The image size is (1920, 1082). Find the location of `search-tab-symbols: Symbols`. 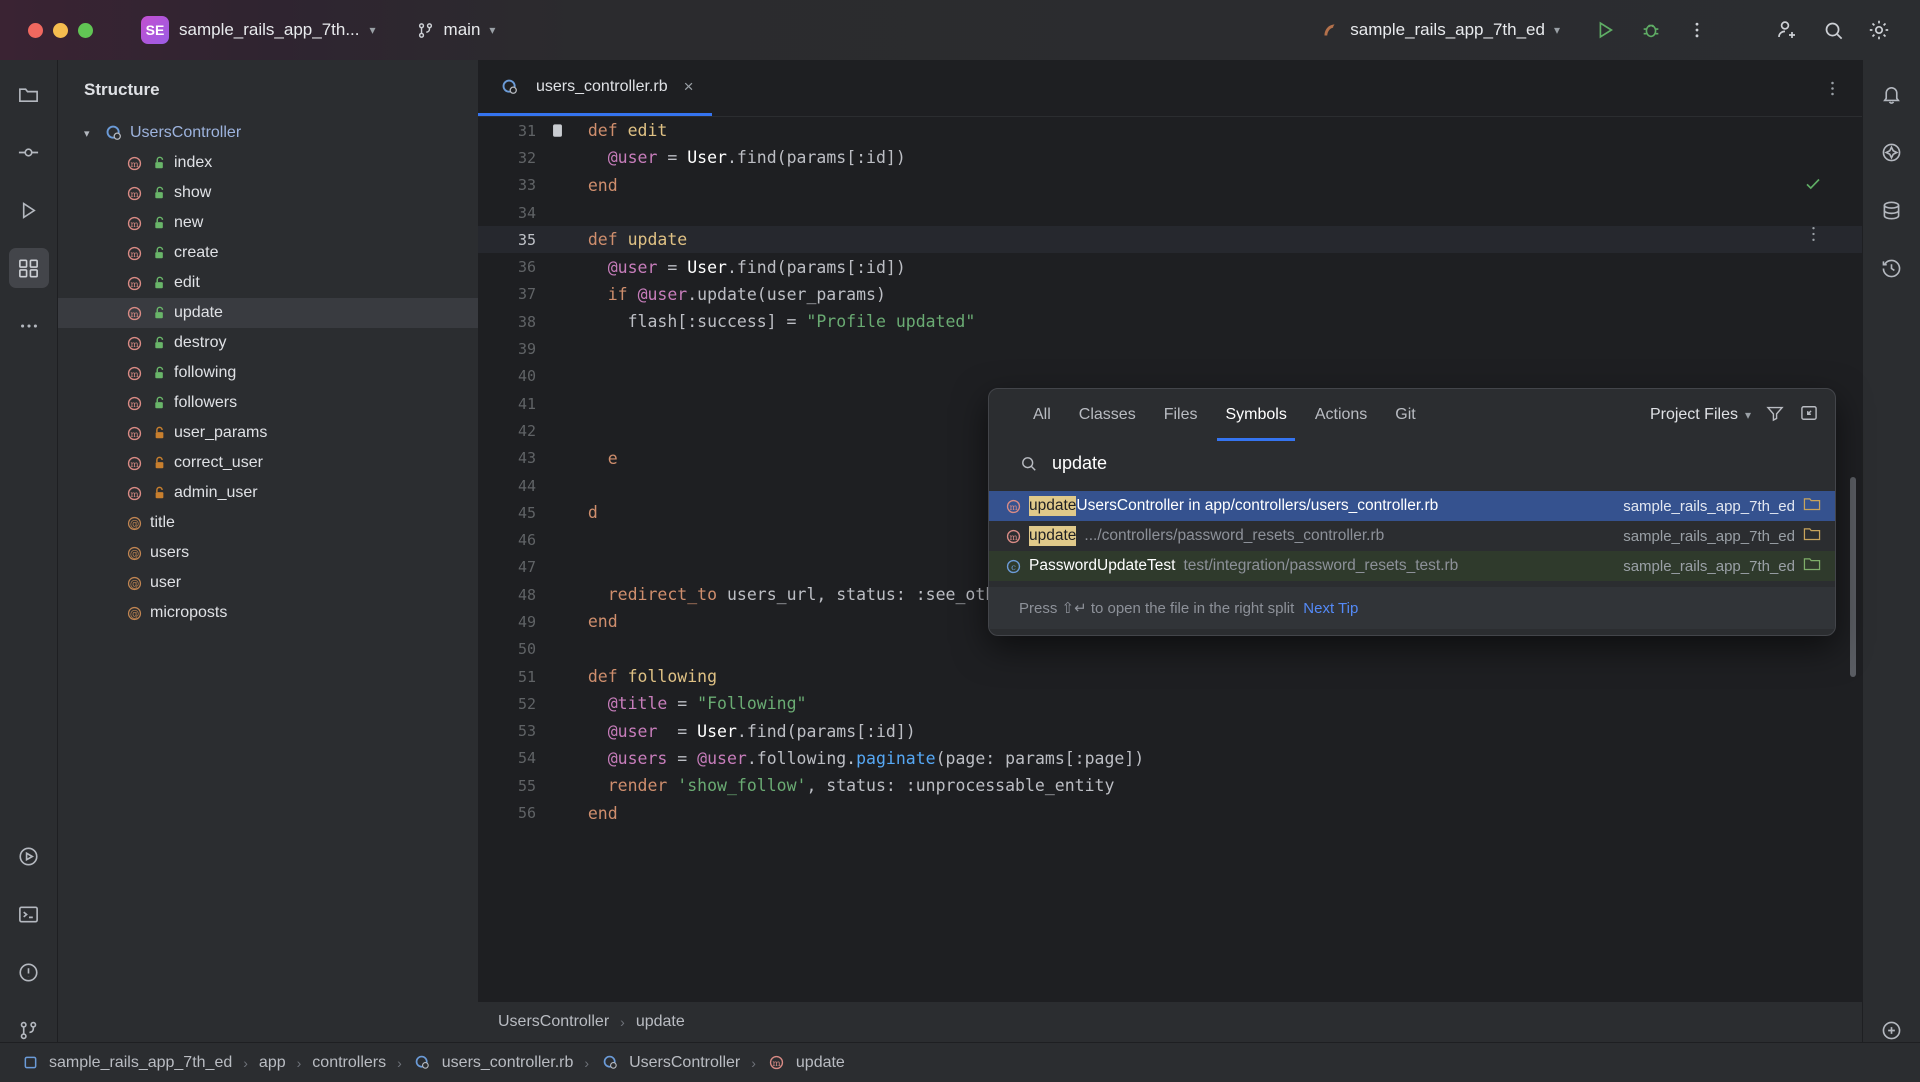

search-tab-symbols: Symbols is located at coordinates (1255, 415).